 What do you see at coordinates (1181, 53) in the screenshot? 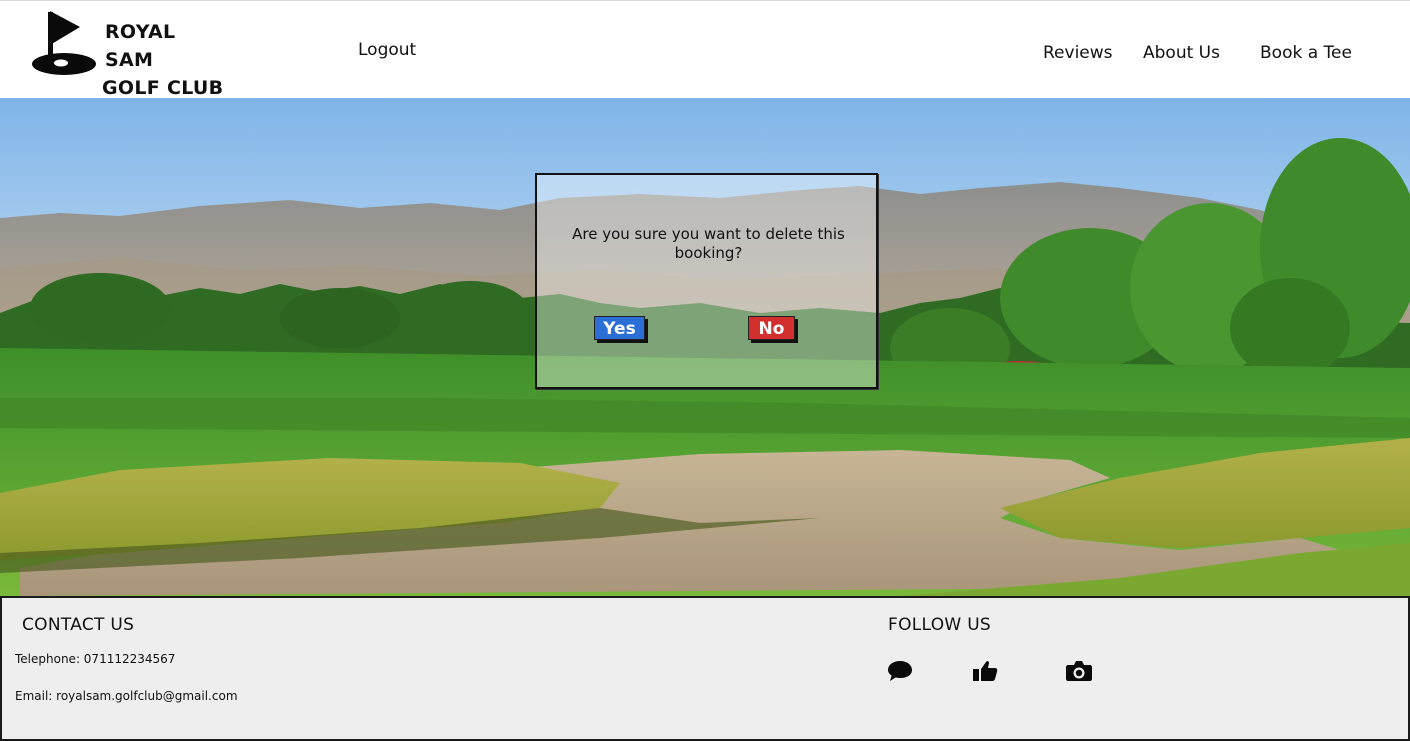
I see `nav-about-link: About Us` at bounding box center [1181, 53].